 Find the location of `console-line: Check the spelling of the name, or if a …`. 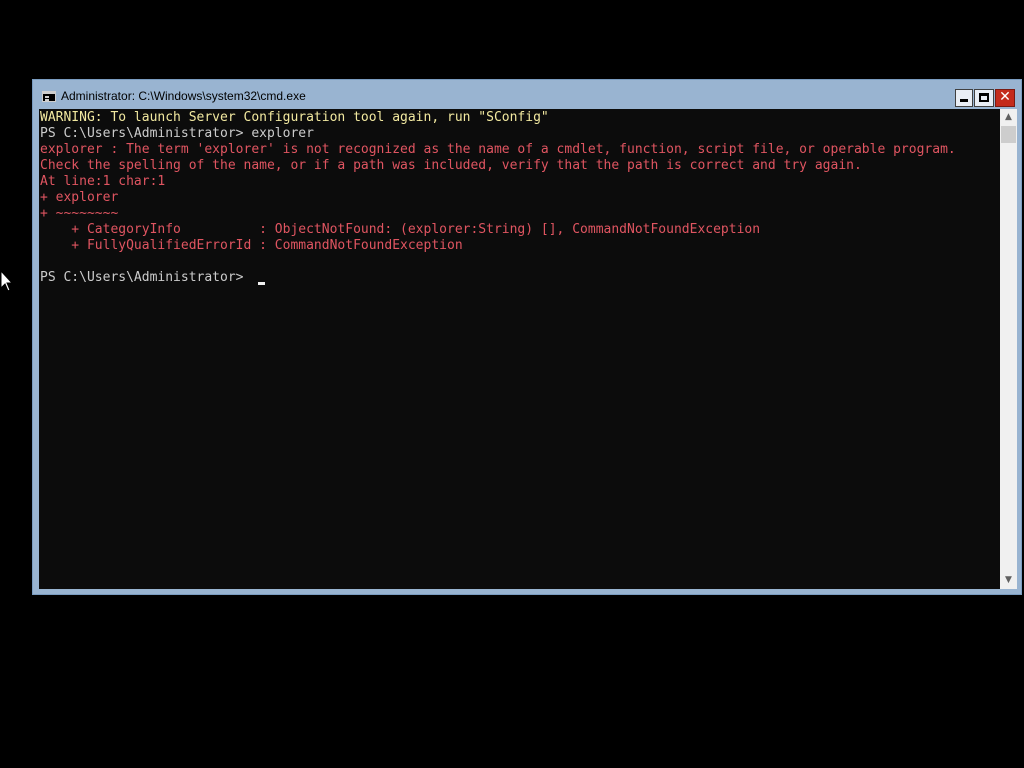

console-line: Check the spelling of the name, or if a … is located at coordinates (451, 165).